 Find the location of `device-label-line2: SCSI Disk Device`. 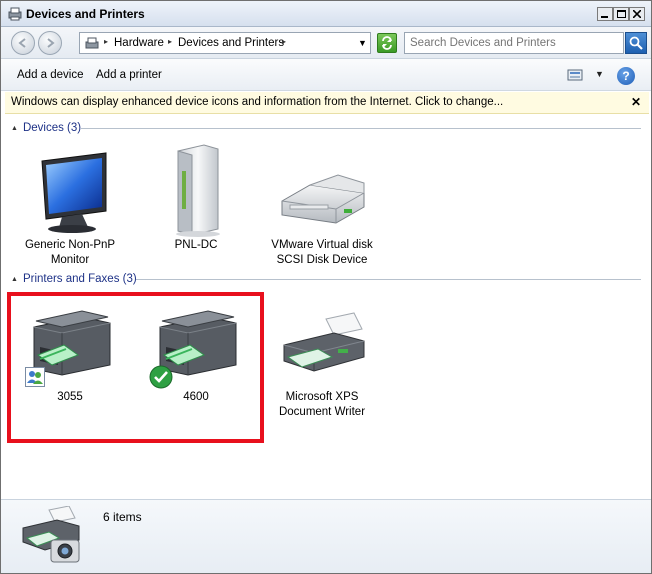

device-label-line2: SCSI Disk Device is located at coordinates (322, 260).